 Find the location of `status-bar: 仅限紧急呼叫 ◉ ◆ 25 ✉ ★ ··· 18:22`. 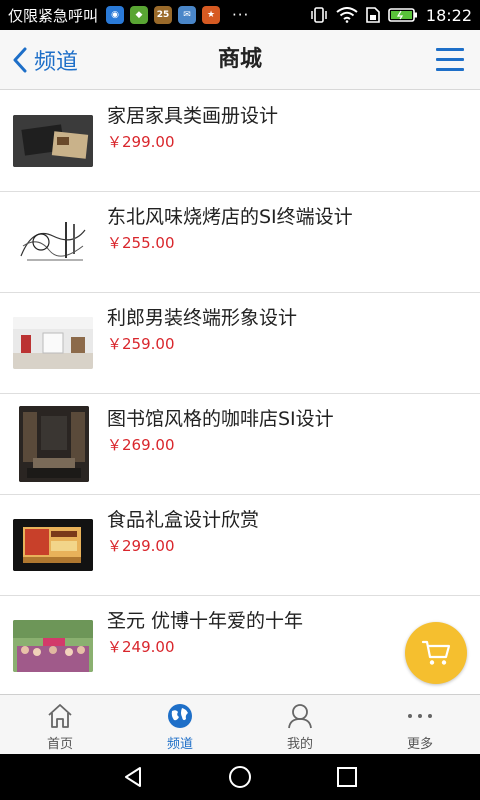

status-bar: 仅限紧急呼叫 ◉ ◆ 25 ✉ ★ ··· 18:22 is located at coordinates (240, 15).